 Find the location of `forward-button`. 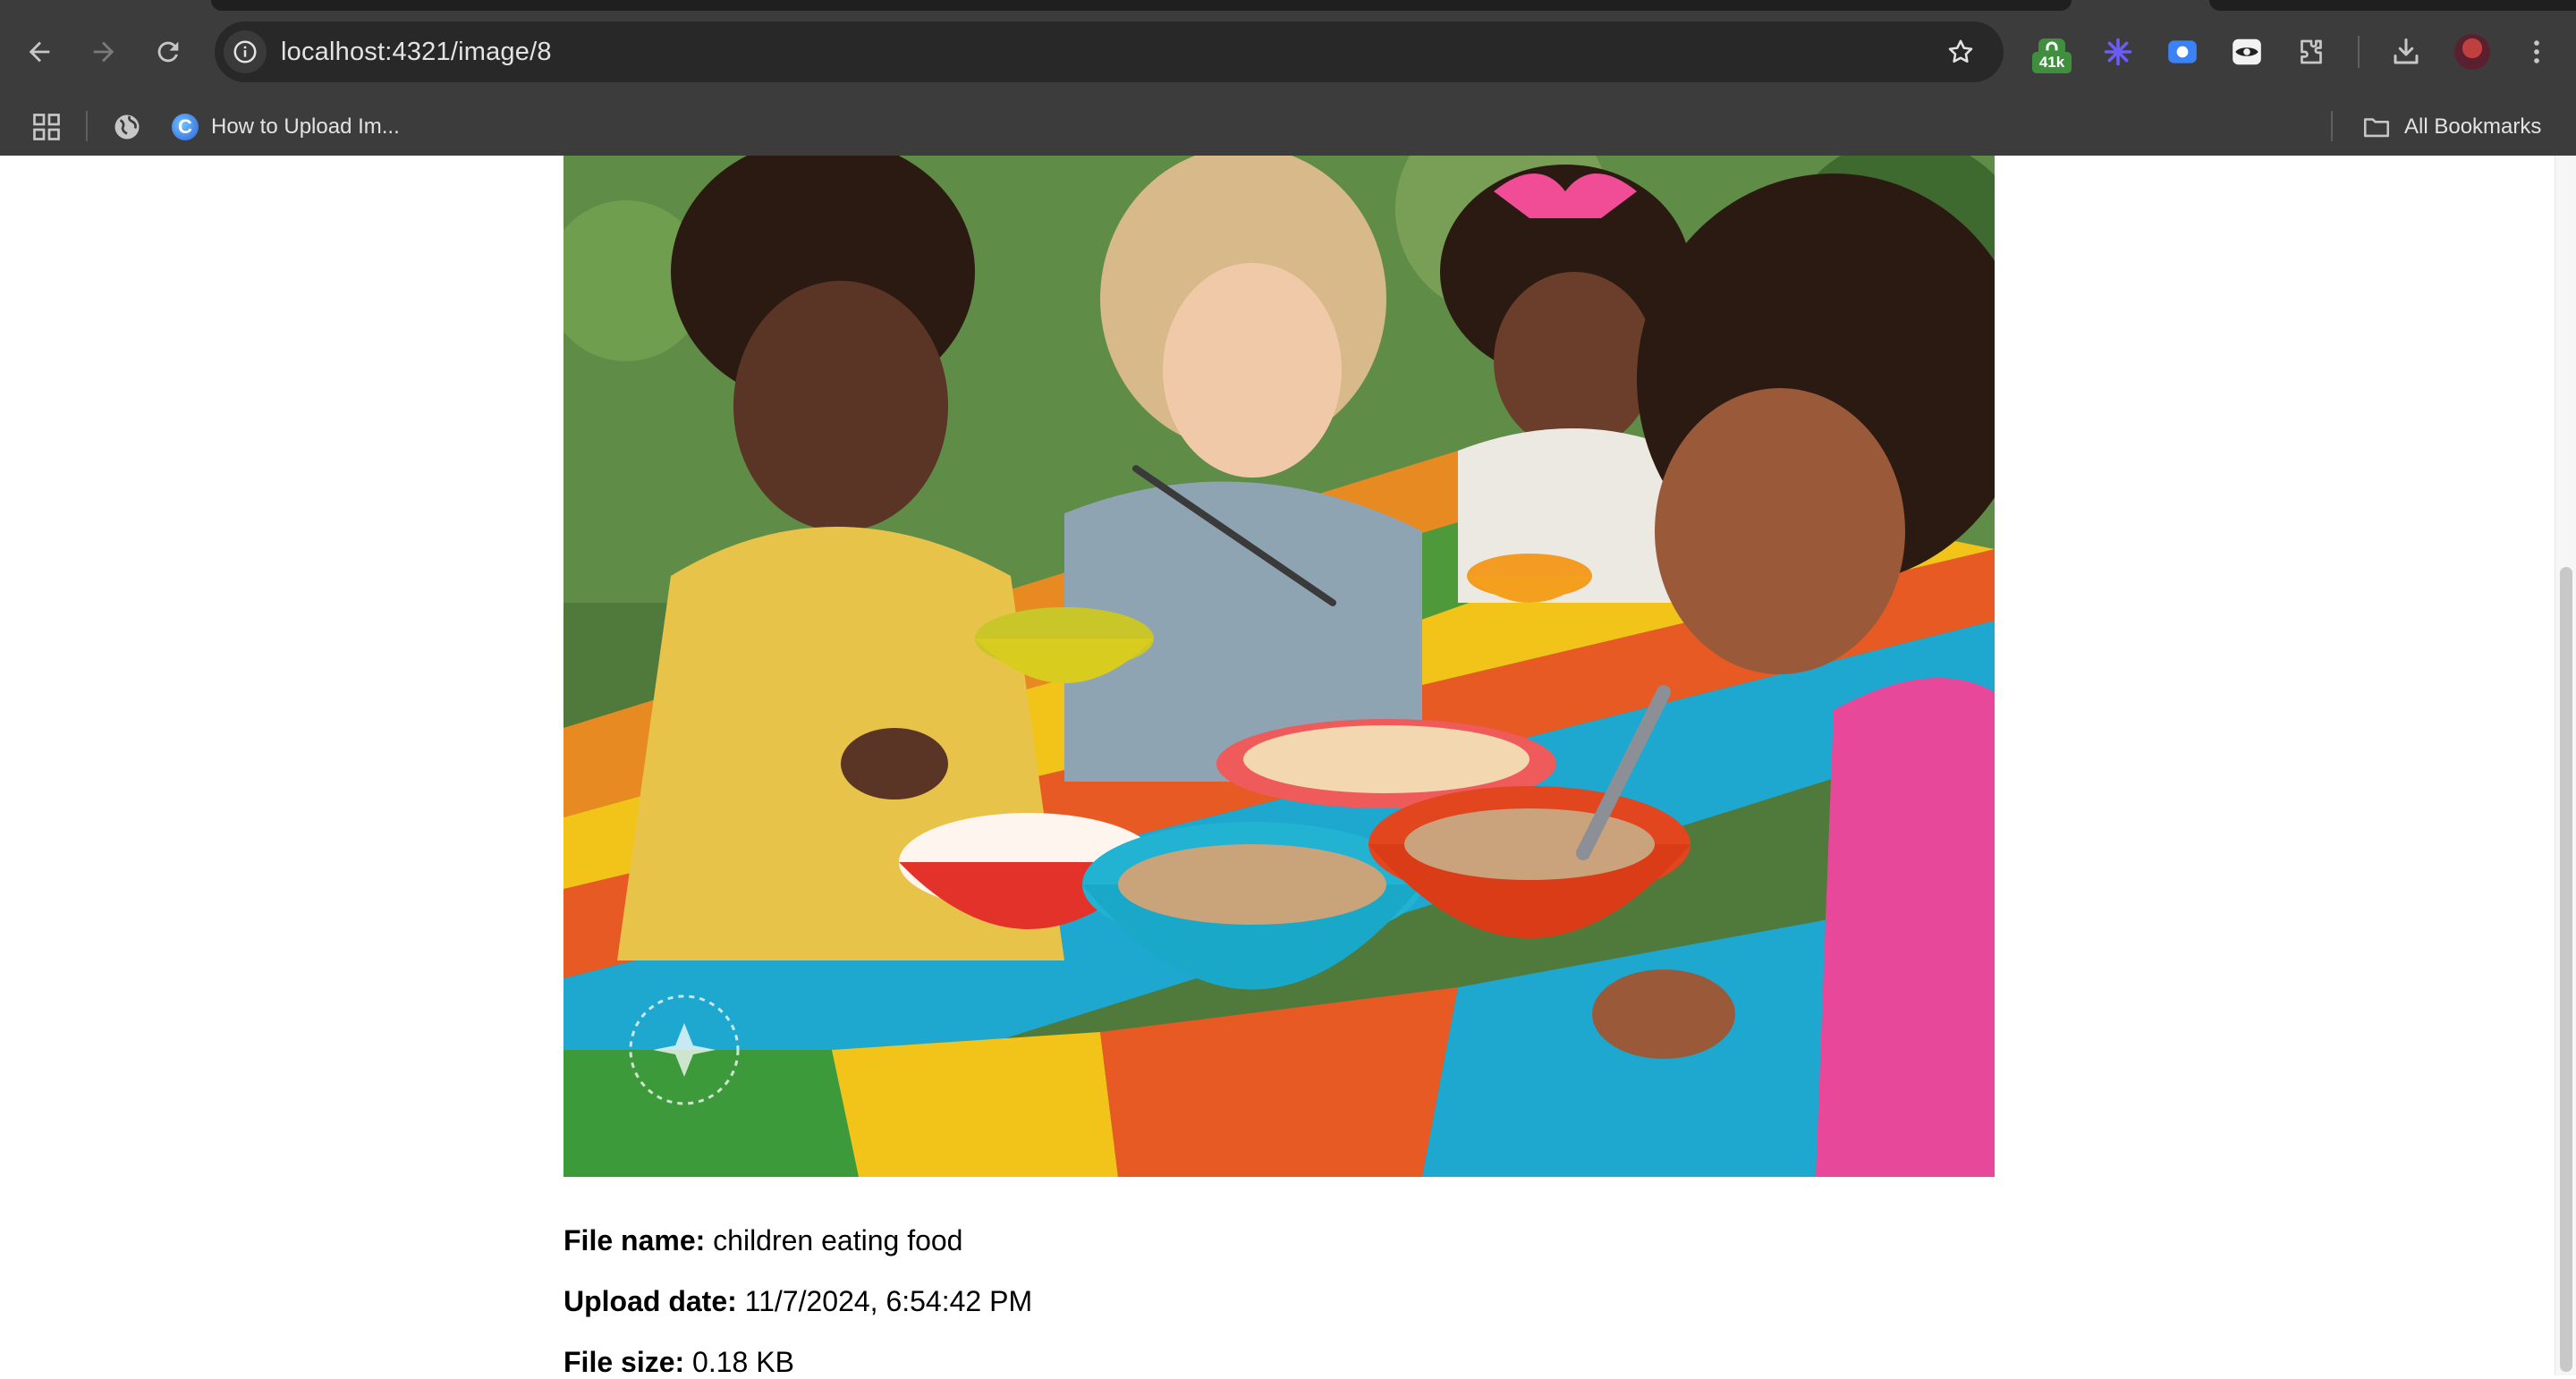

forward-button is located at coordinates (104, 52).